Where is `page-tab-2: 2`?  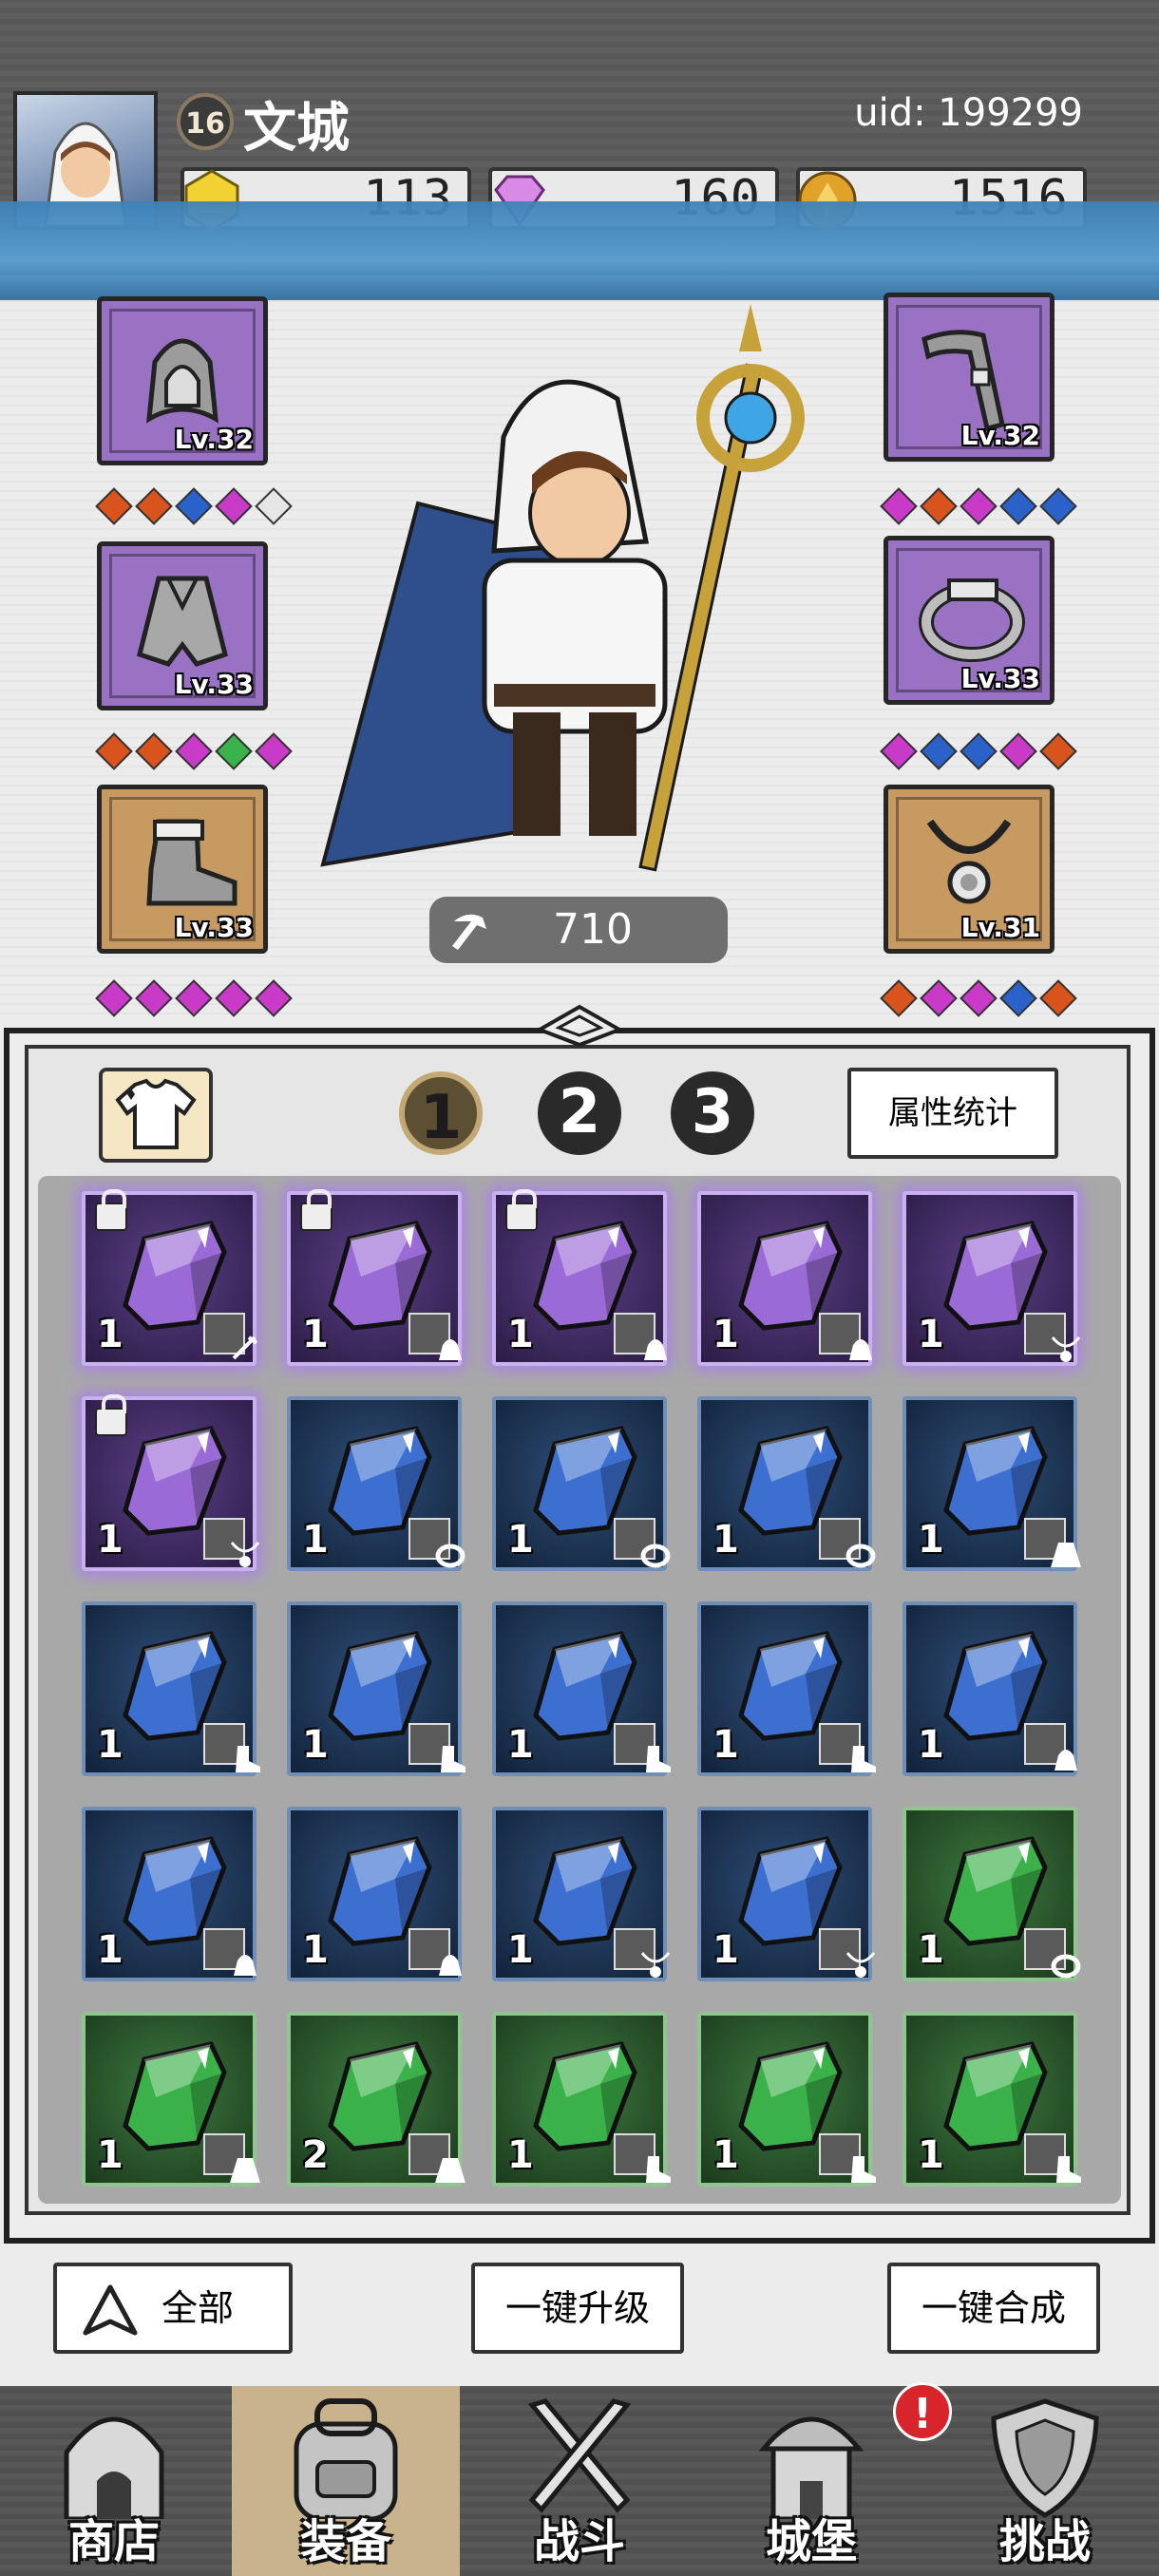 page-tab-2: 2 is located at coordinates (579, 1113).